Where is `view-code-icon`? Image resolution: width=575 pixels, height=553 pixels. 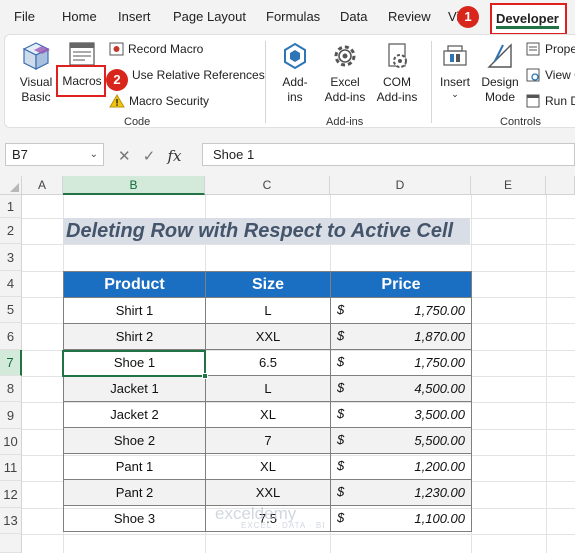
view-code-icon is located at coordinates (533, 75).